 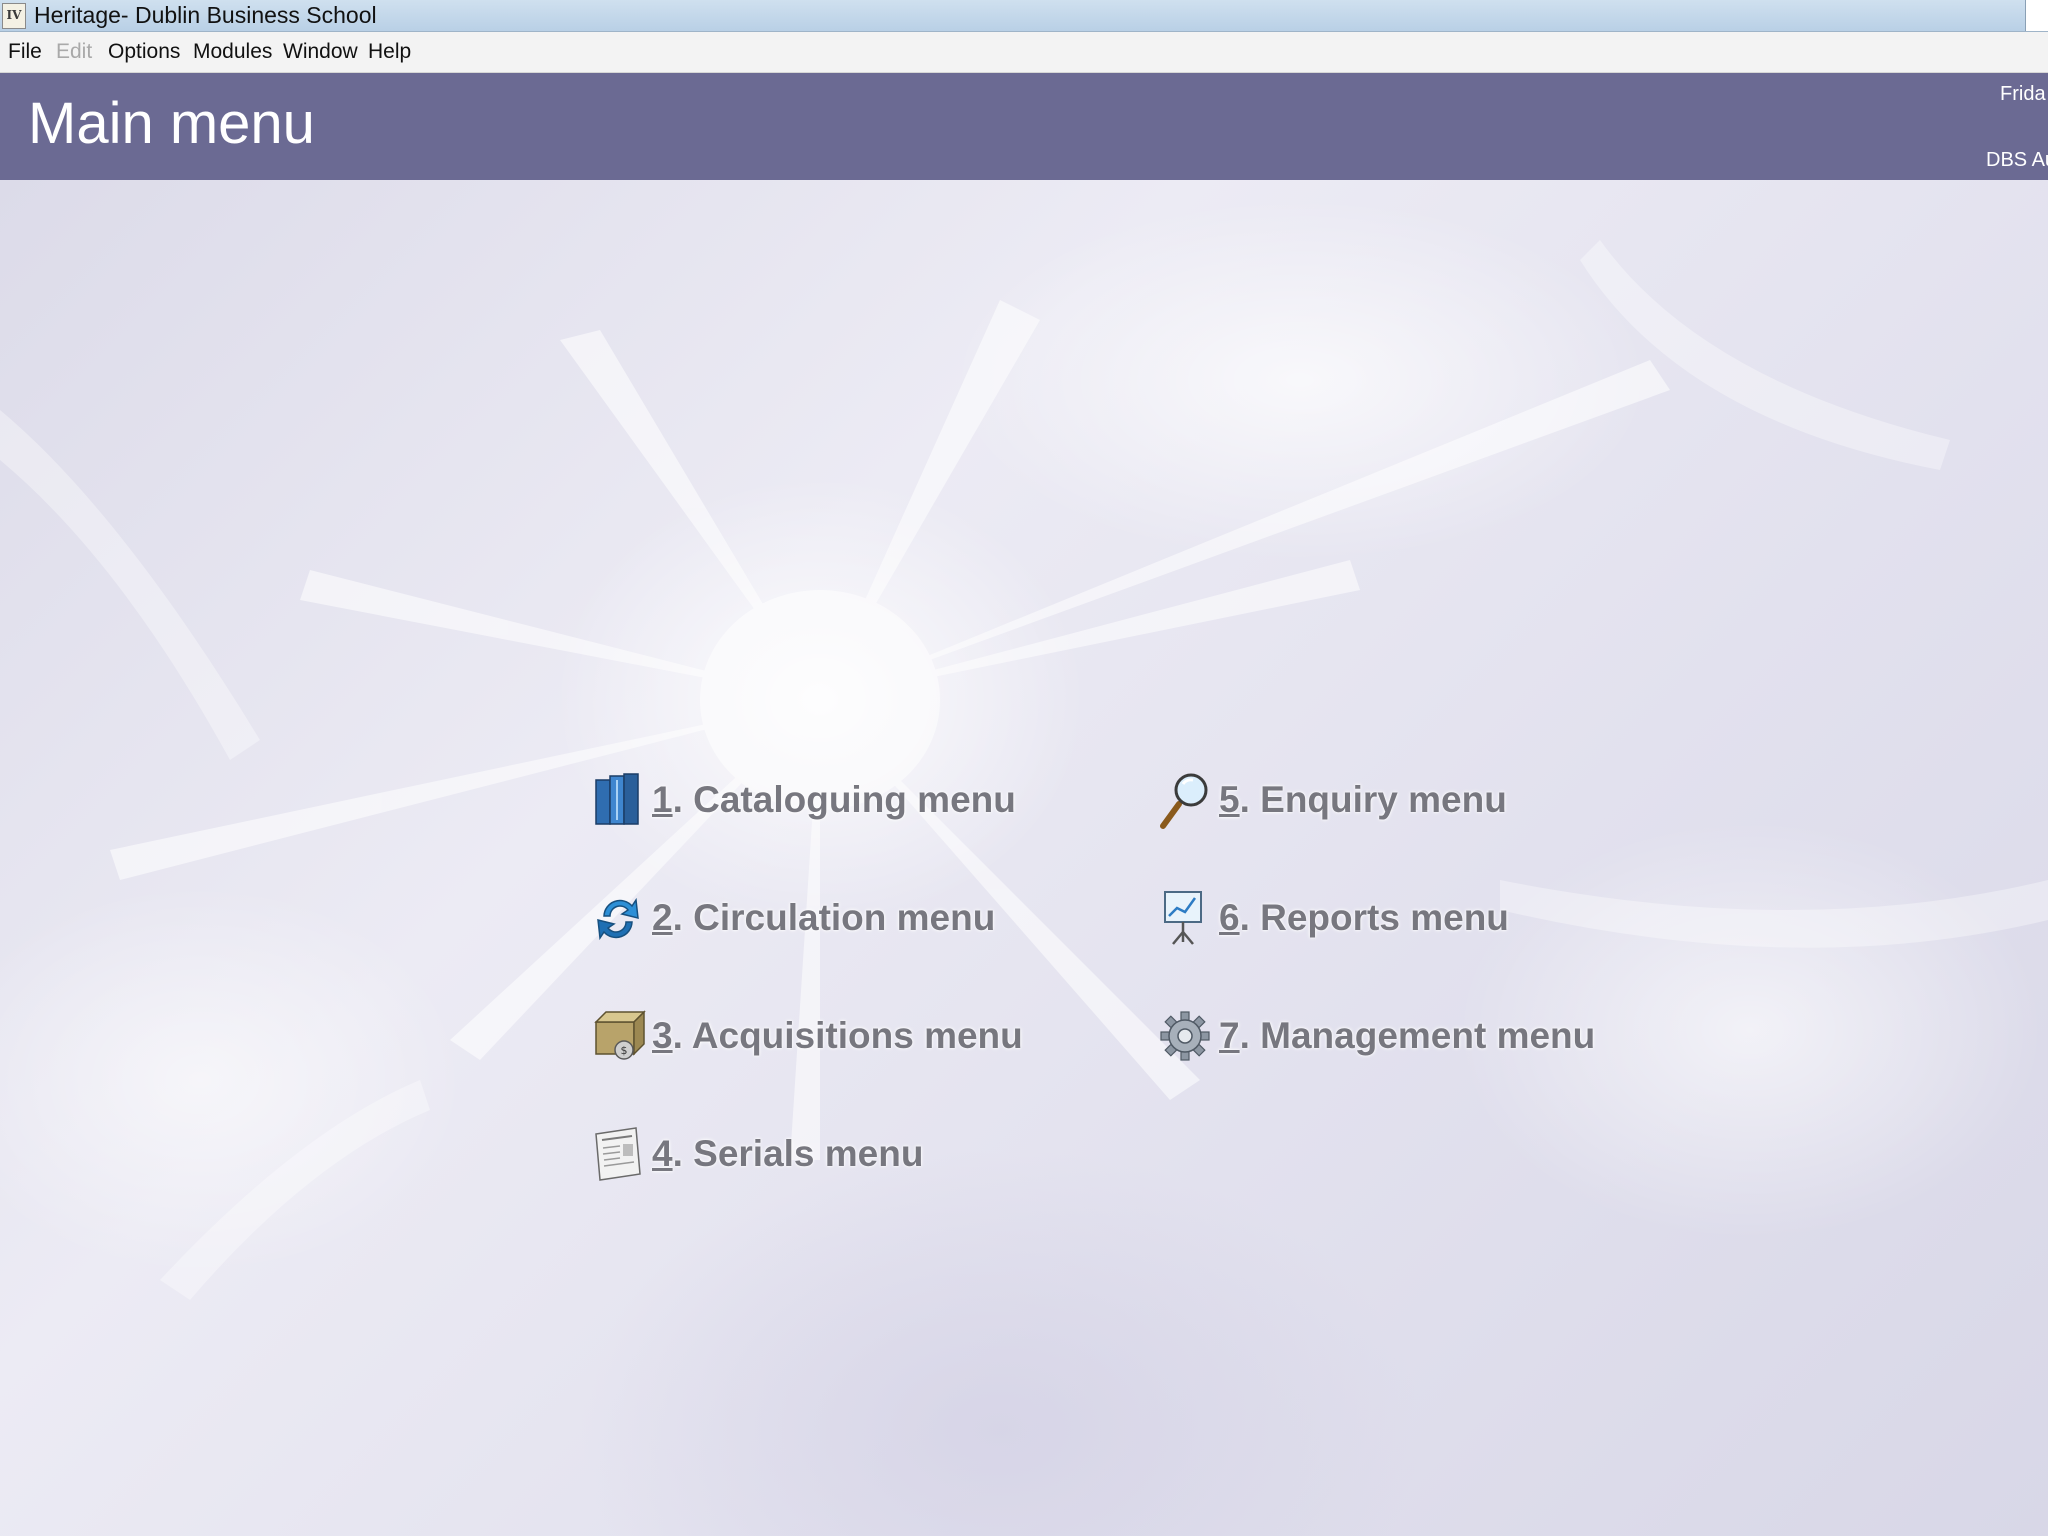 I want to click on acquisitions-box-icon: $, so click(x=620, y=1035).